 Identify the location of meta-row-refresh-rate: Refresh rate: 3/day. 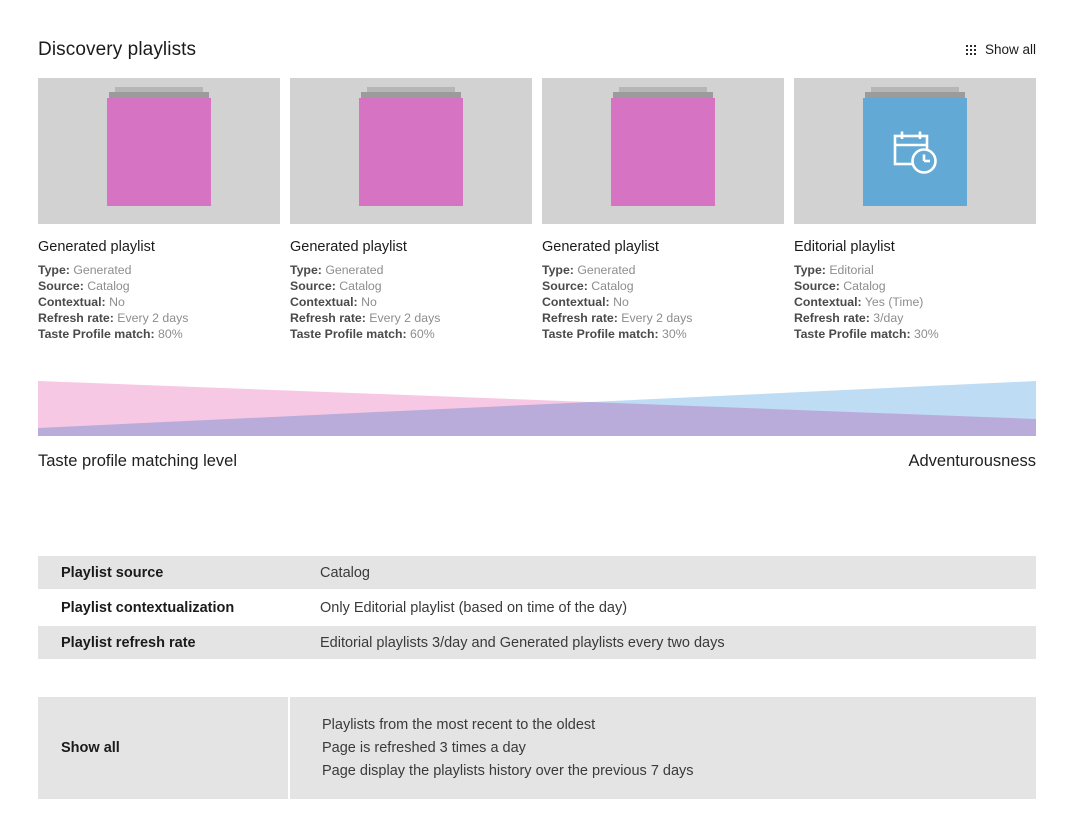
(915, 318).